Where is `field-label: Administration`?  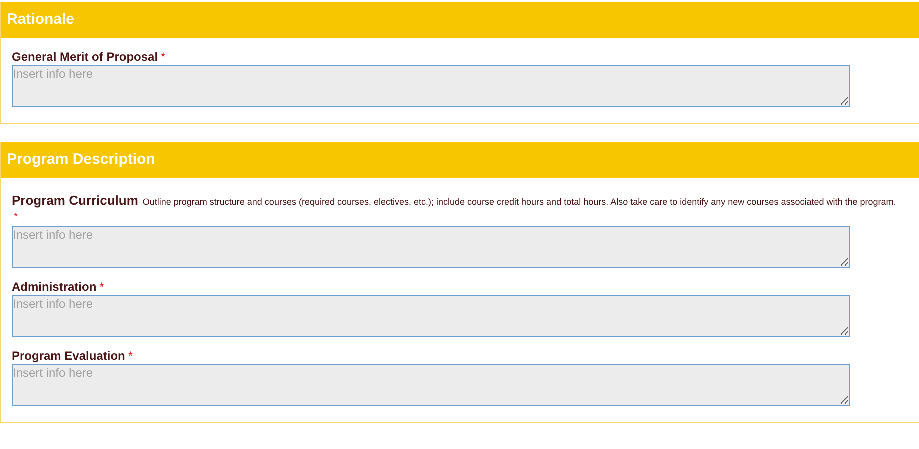 field-label: Administration is located at coordinates (54, 287).